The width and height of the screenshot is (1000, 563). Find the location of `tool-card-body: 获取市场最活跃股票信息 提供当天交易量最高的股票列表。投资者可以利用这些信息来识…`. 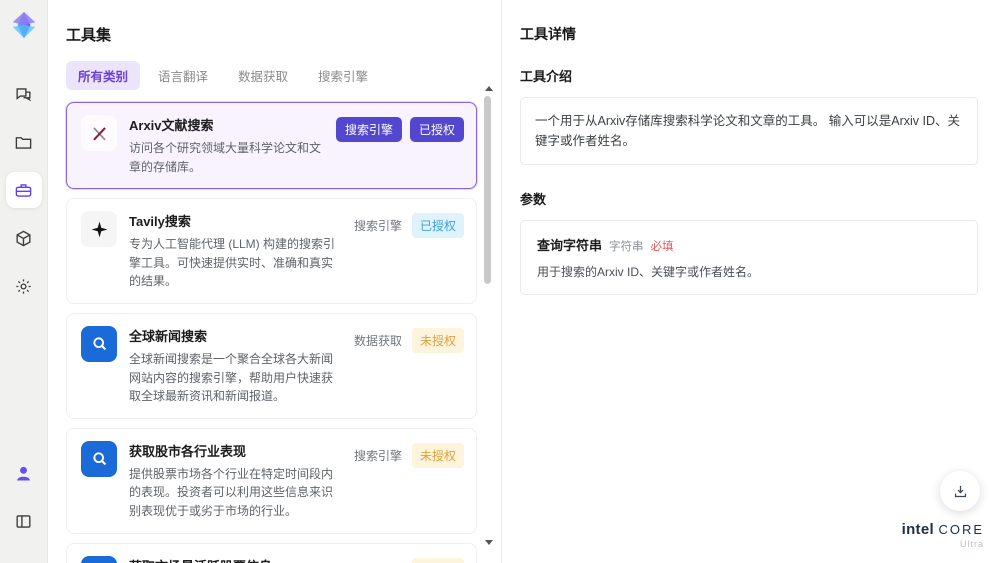

tool-card-body: 获取市场最活跃股票信息 提供当天交易量最高的股票列表。投资者可以利用这些信息来识… is located at coordinates (234, 559).